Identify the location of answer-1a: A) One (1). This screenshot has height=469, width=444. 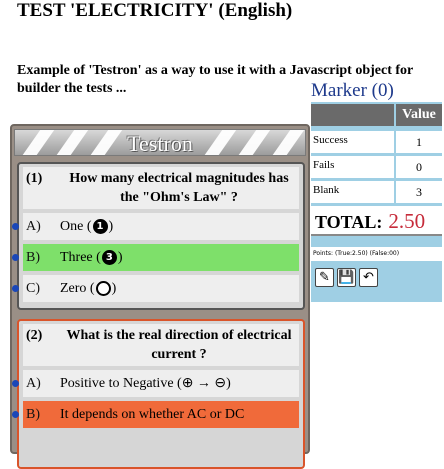
(155, 226).